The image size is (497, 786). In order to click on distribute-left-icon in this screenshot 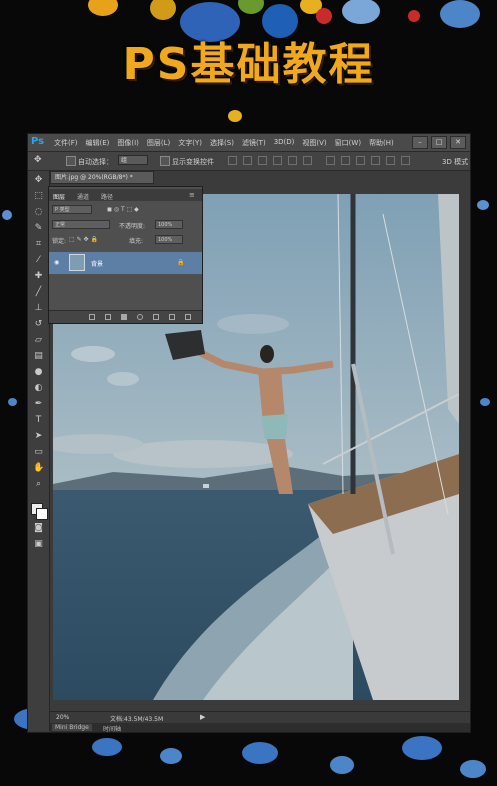, I will do `click(375, 160)`.